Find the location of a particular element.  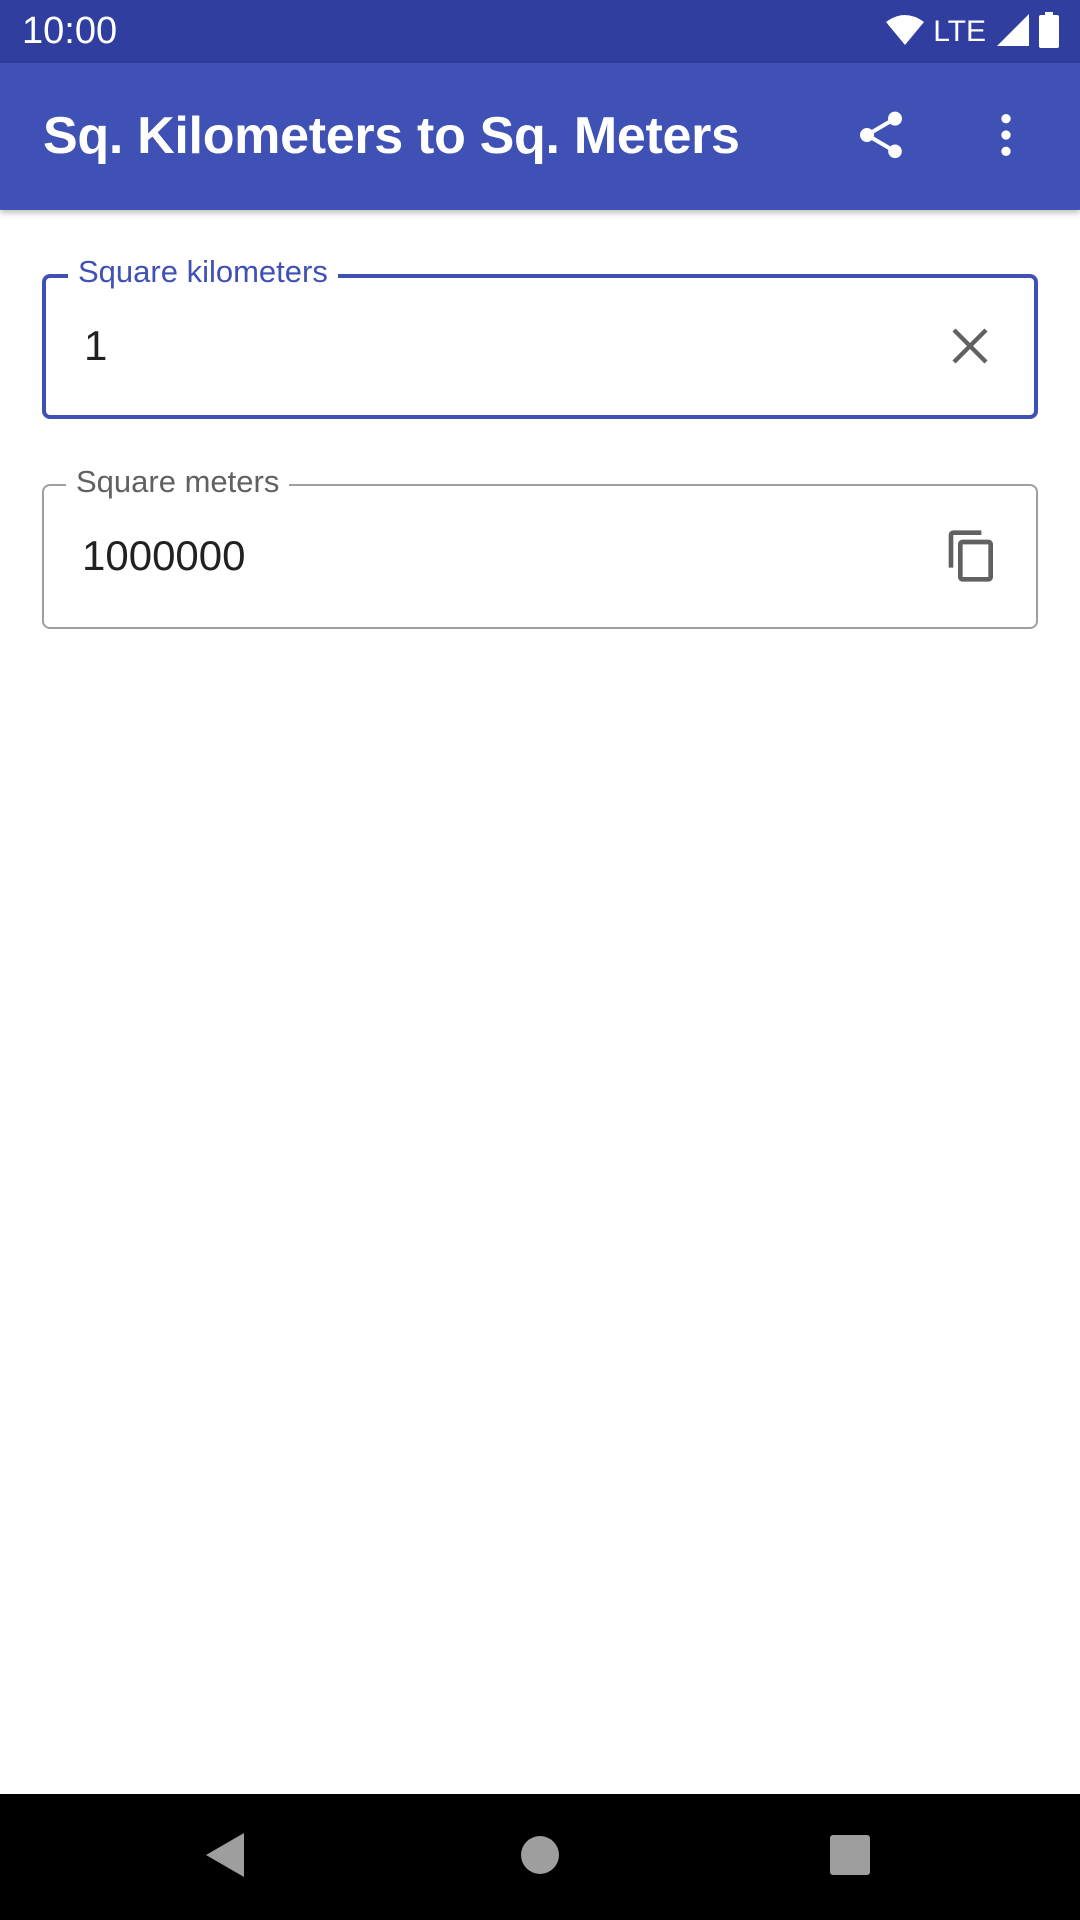

navigation-bar is located at coordinates (540, 1857).